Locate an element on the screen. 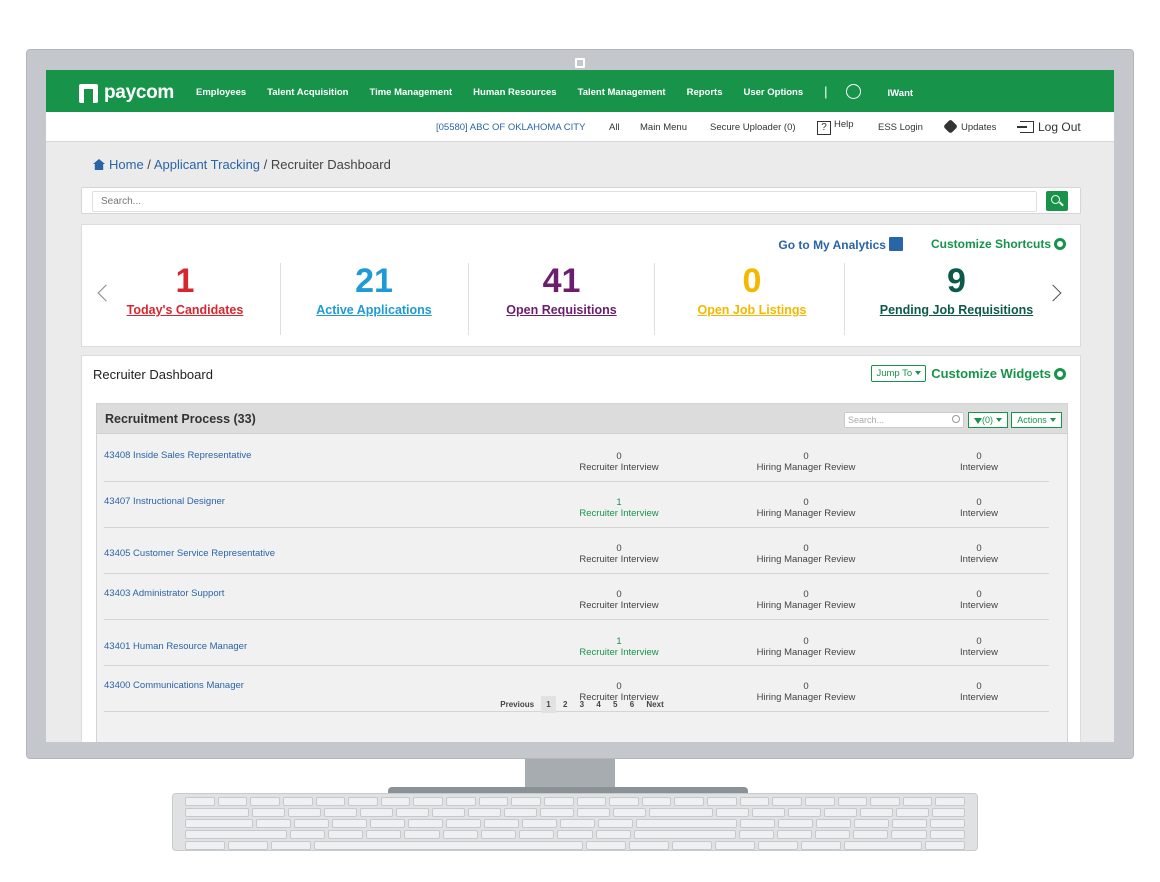 Image resolution: width=1160 pixels, height=882 pixels. kpi-label: Pending Job Requisitions is located at coordinates (956, 310).